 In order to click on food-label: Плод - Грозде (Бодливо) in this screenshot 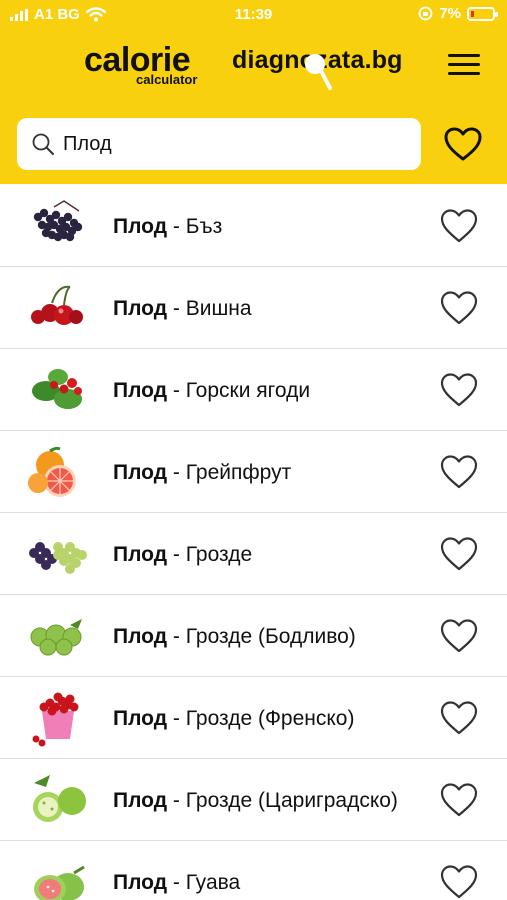, I will do `click(263, 636)`.